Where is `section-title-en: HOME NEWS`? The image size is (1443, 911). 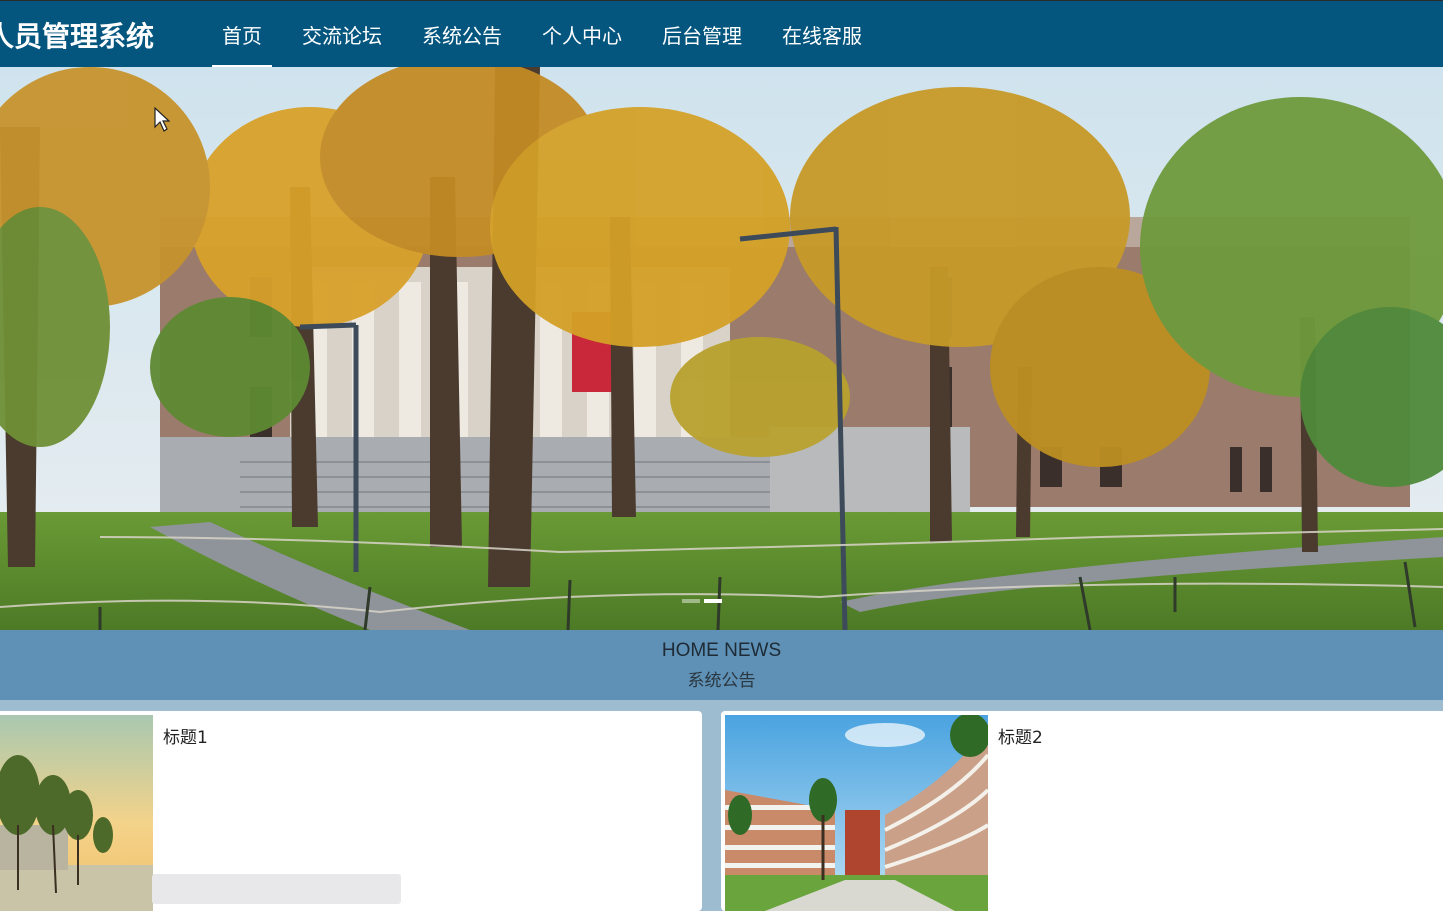
section-title-en: HOME NEWS is located at coordinates (721, 650).